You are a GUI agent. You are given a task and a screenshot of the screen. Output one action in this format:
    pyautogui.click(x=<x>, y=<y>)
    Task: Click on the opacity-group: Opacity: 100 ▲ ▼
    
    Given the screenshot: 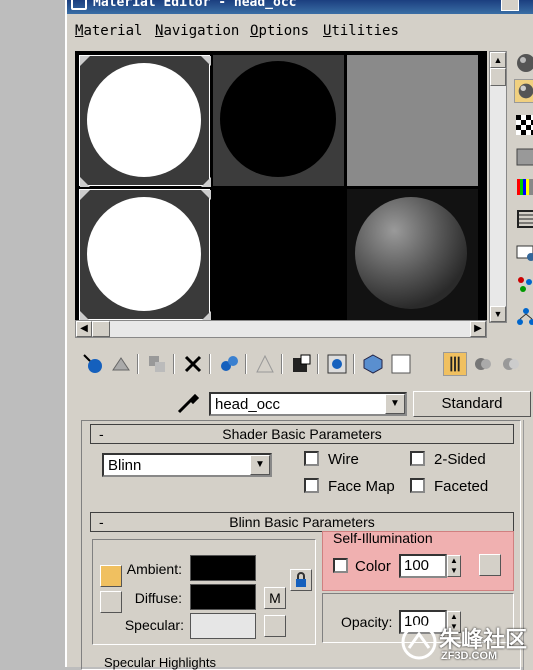 What is the action you would take?
    pyautogui.click(x=418, y=618)
    